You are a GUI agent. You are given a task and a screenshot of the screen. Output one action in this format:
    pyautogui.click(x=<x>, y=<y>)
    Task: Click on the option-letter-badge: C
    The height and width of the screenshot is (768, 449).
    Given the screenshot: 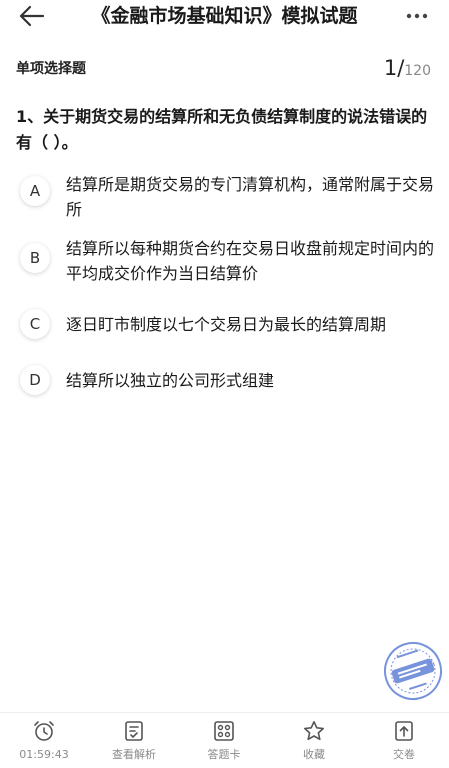 What is the action you would take?
    pyautogui.click(x=35, y=324)
    